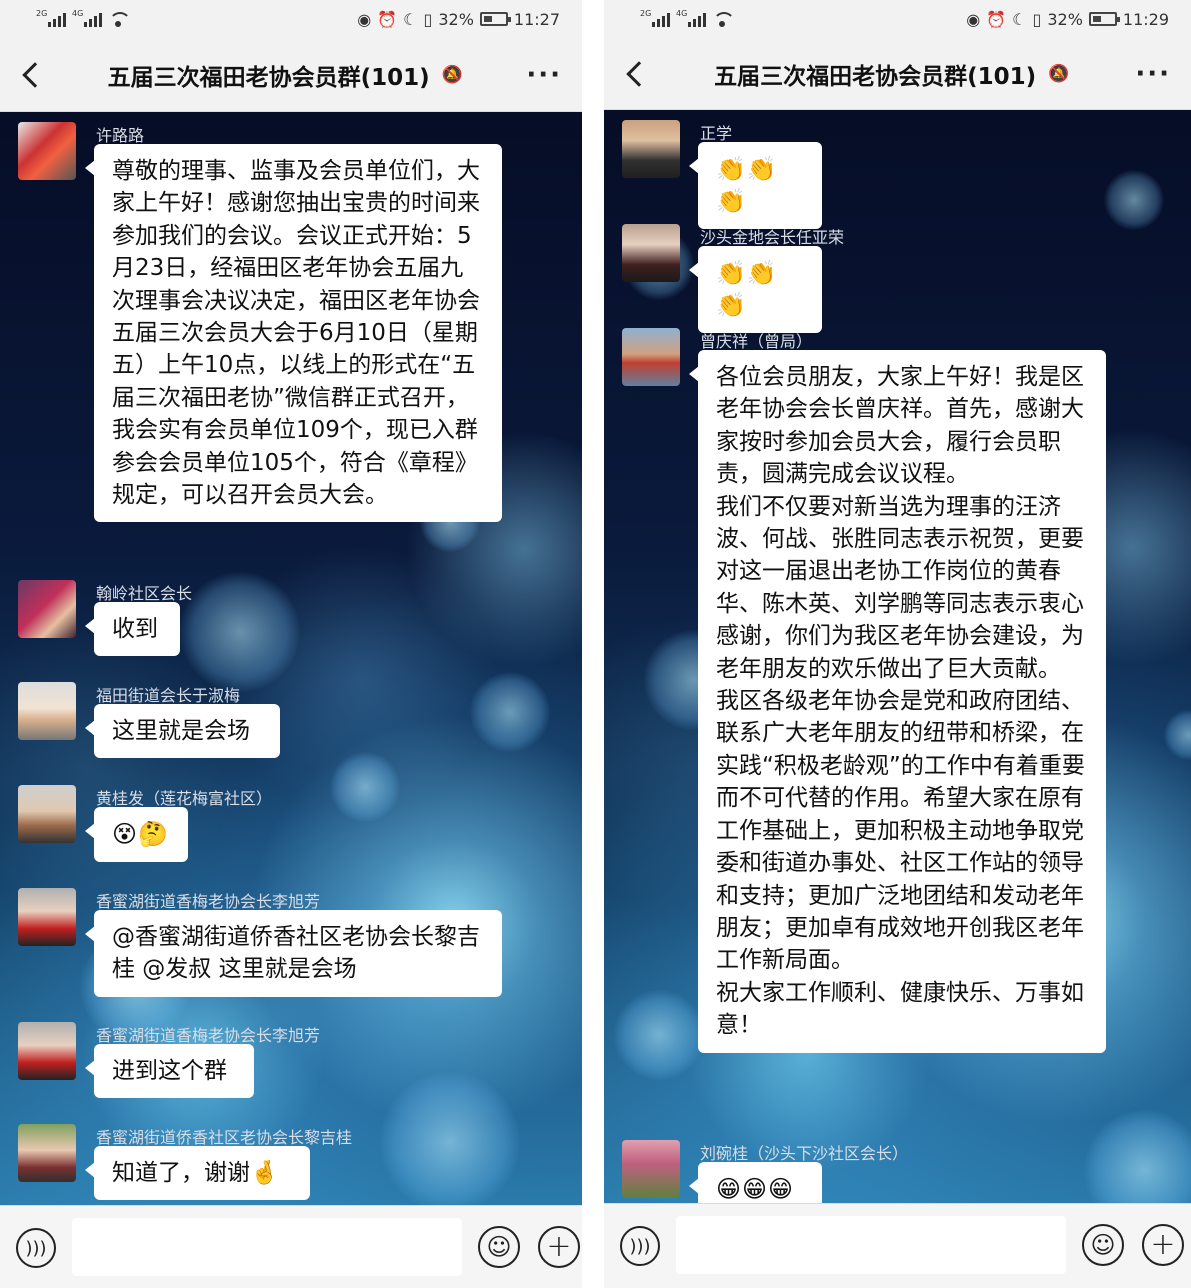 The height and width of the screenshot is (1288, 1191). Describe the element at coordinates (140, 834) in the screenshot. I see `emoji-sticker: 😵🤔` at that location.